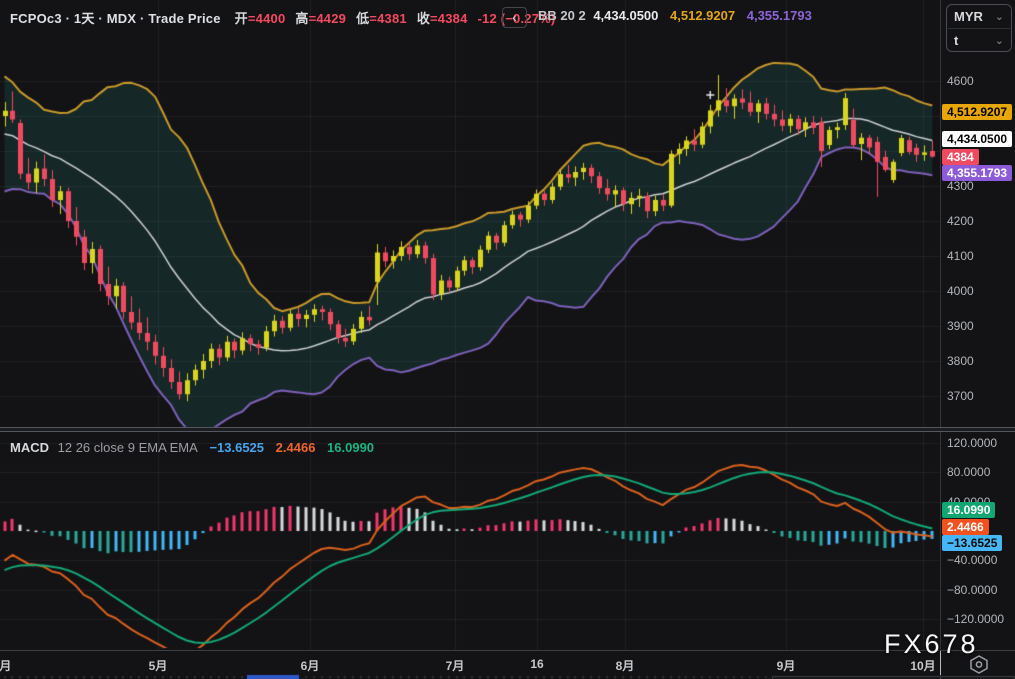 The image size is (1015, 679). I want to click on currency-dropdown: MYR ⌄, so click(979, 16).